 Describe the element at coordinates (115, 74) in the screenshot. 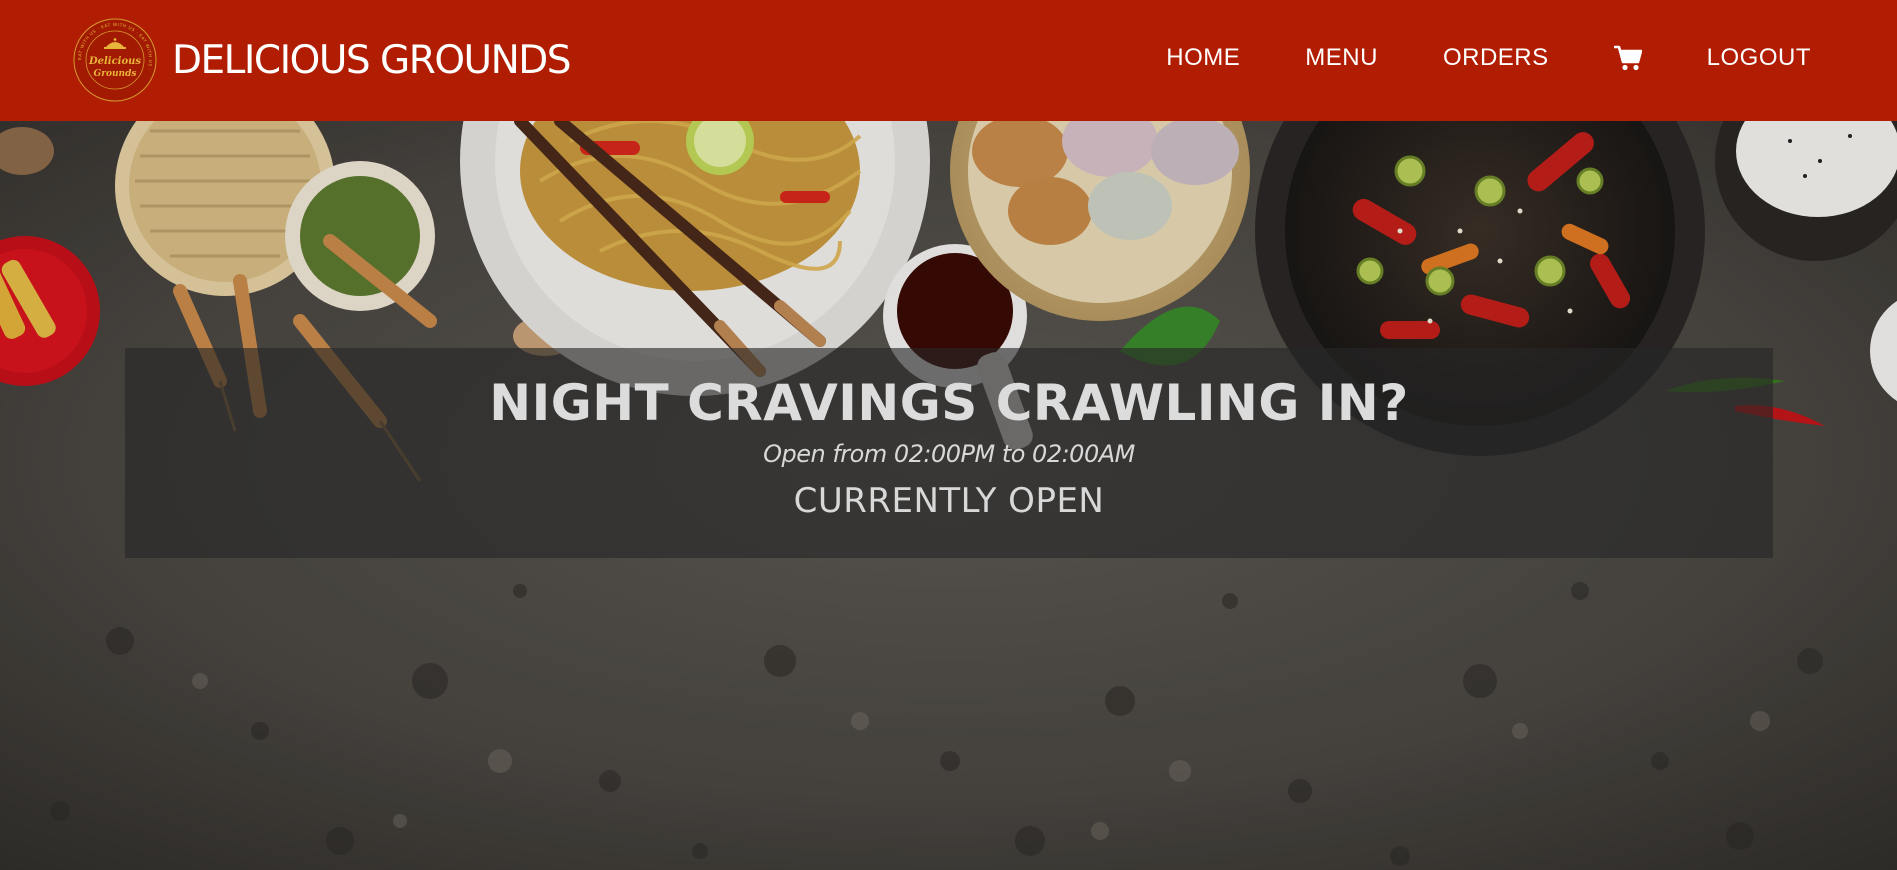

I see `logo-text-line2: Grounds` at that location.